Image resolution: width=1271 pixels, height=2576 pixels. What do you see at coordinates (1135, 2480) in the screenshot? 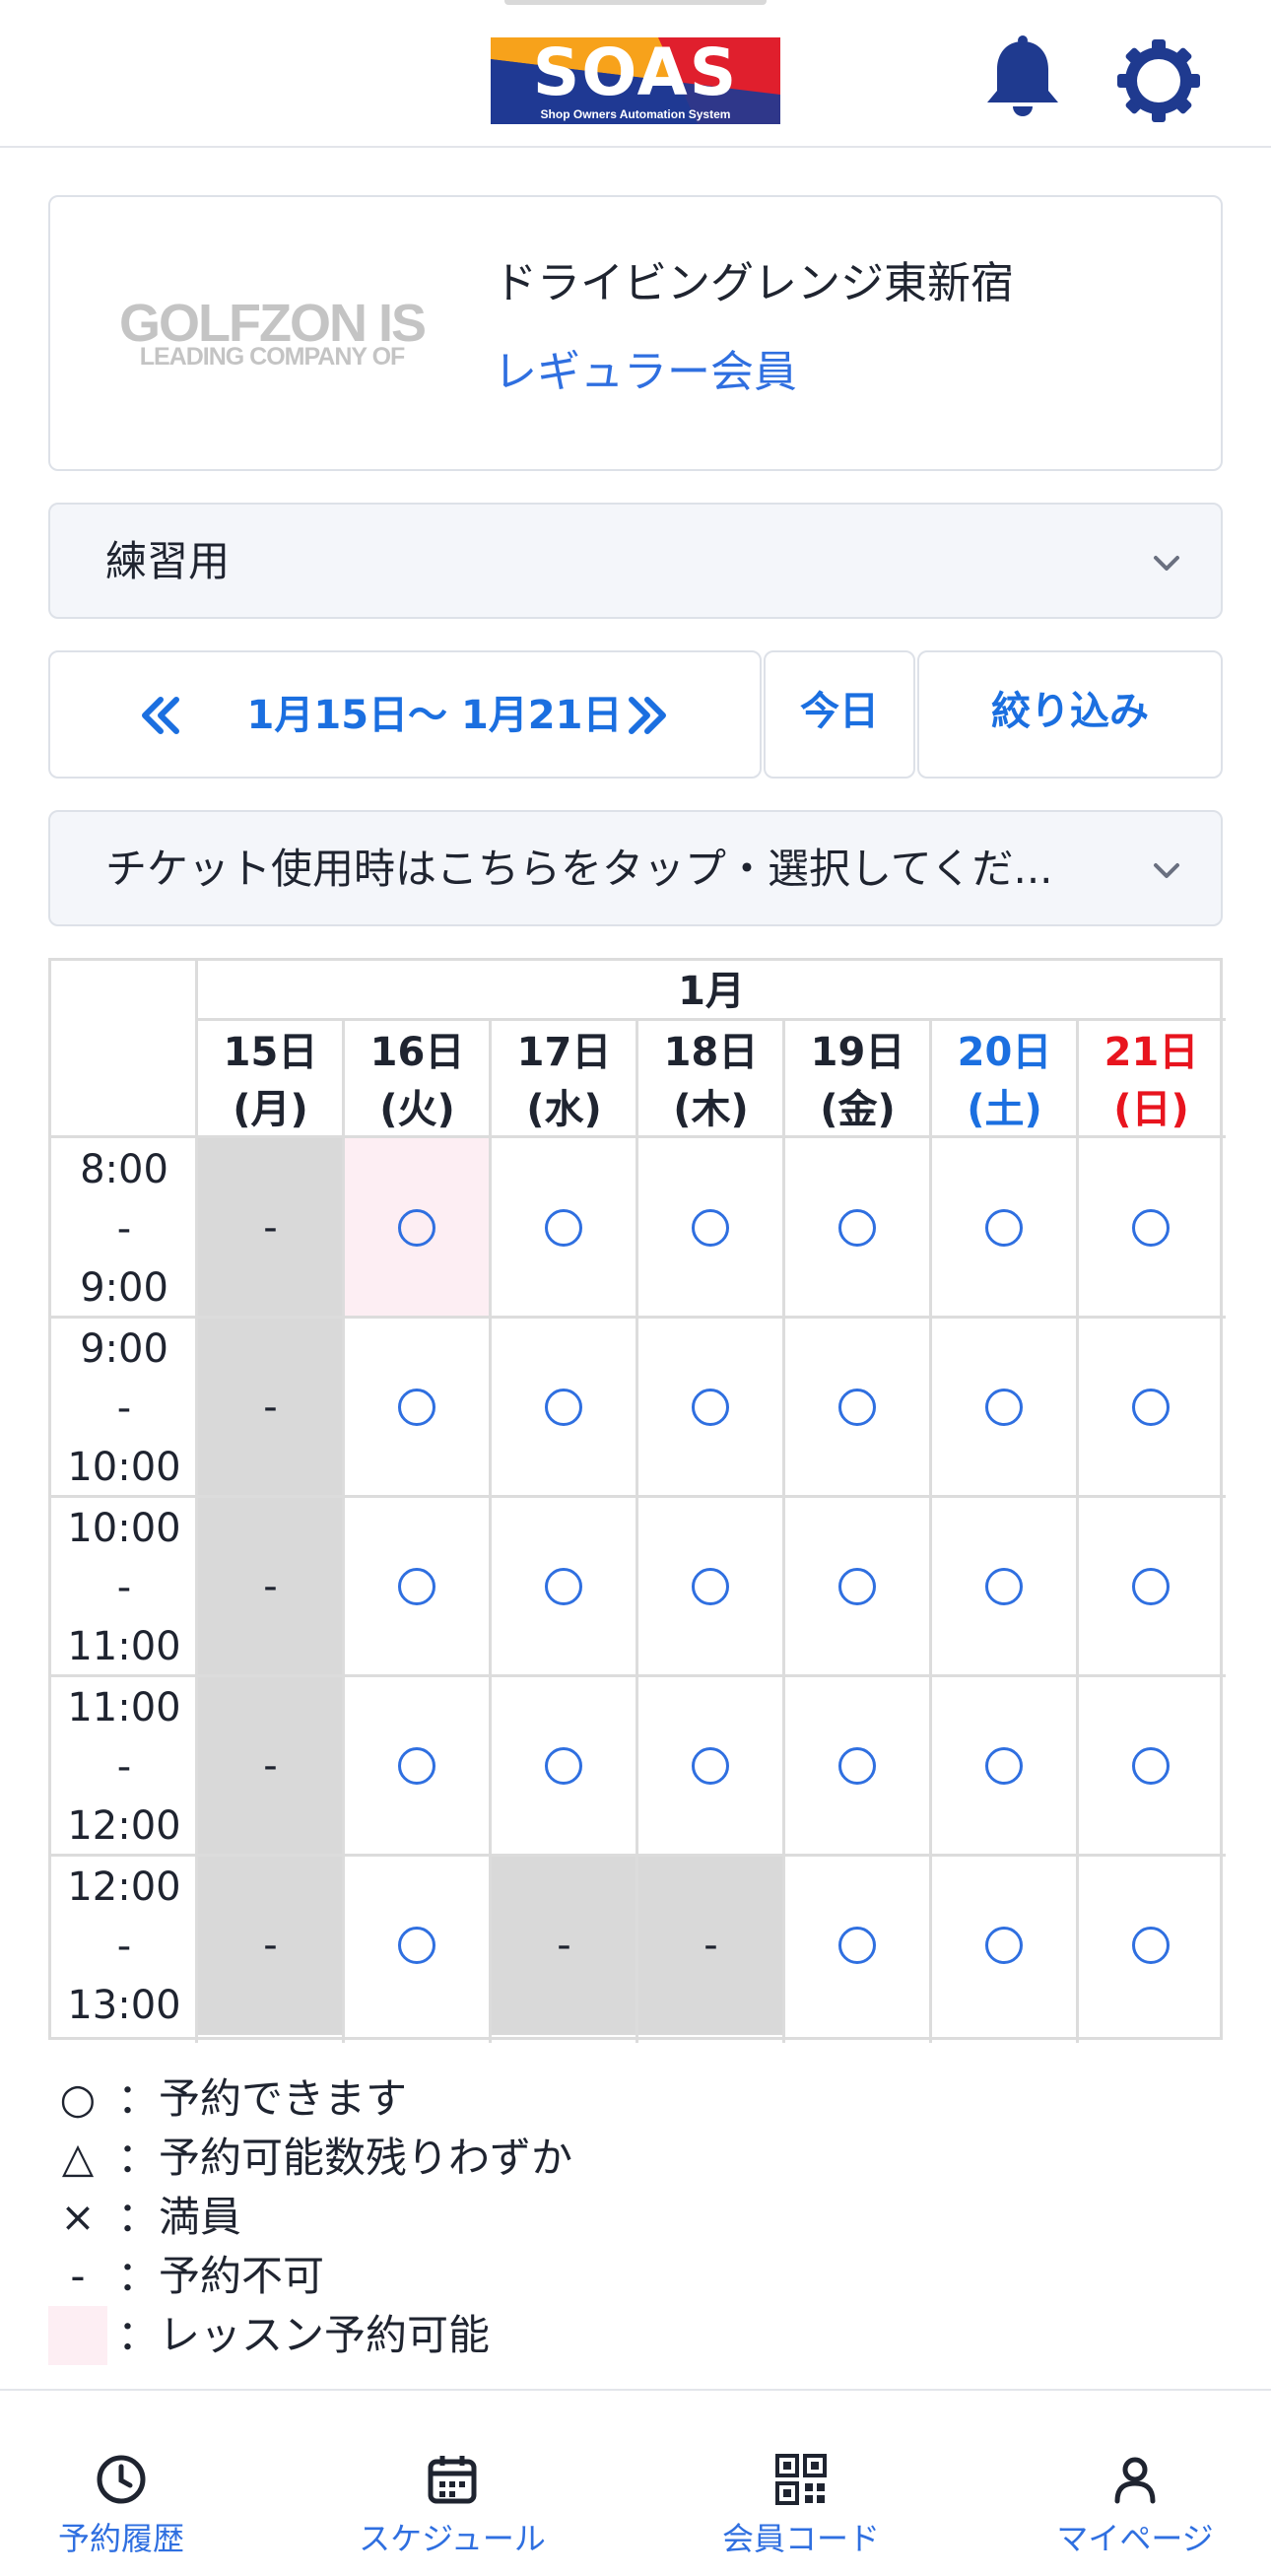
I see `person-icon` at bounding box center [1135, 2480].